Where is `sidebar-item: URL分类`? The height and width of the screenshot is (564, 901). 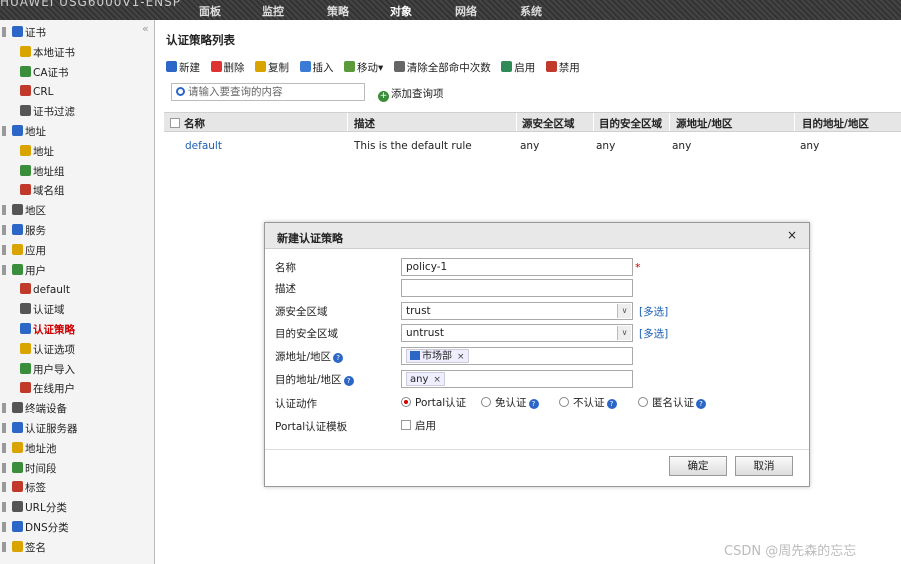
sidebar-item: URL分类 is located at coordinates (34, 508).